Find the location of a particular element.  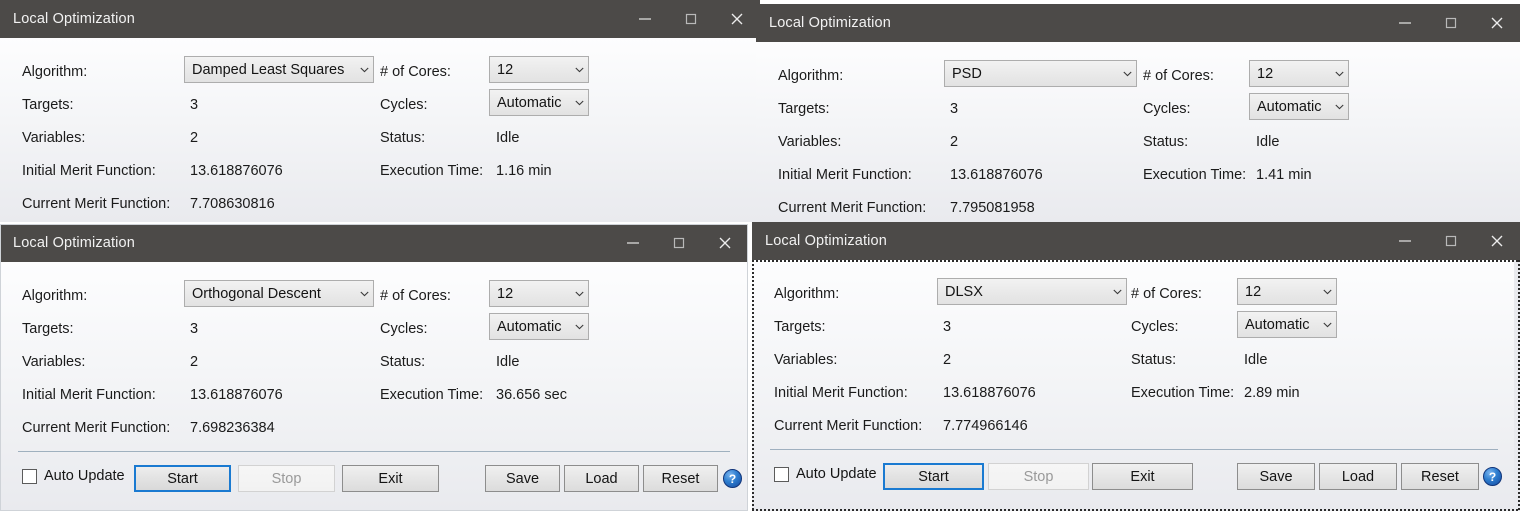

cycles-dropdown-value: Automatic is located at coordinates (1289, 106).